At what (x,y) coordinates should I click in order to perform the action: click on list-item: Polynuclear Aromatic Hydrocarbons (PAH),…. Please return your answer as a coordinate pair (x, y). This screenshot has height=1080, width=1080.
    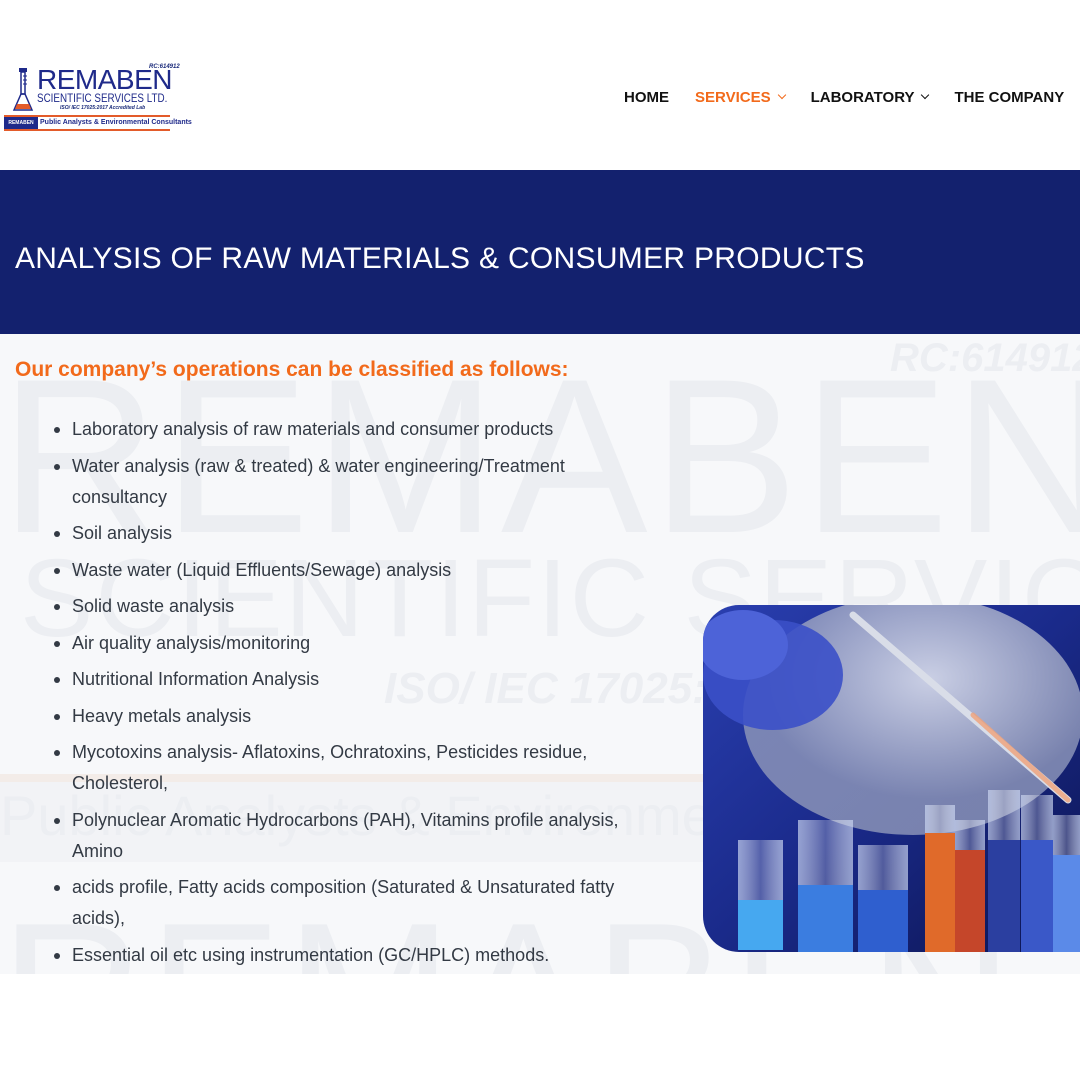
    Looking at the image, I should click on (358, 836).